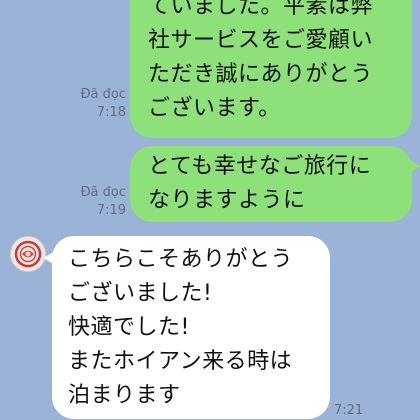 This screenshot has height=420, width=420. Describe the element at coordinates (180, 361) in the screenshot. I see `message-text-line: またホイアン来る時は` at that location.